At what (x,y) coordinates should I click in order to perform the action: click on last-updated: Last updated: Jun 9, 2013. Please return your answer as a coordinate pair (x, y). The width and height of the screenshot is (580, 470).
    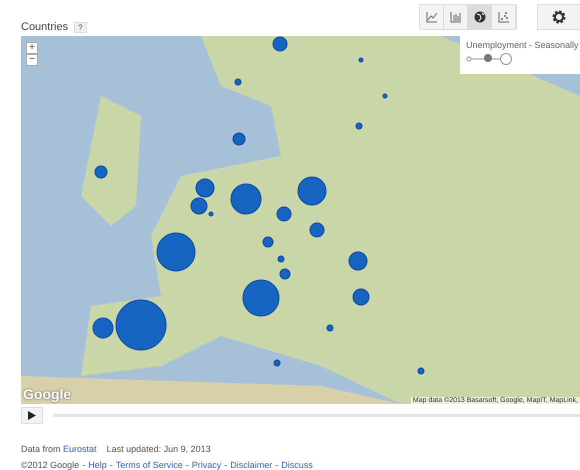
    Looking at the image, I should click on (158, 449).